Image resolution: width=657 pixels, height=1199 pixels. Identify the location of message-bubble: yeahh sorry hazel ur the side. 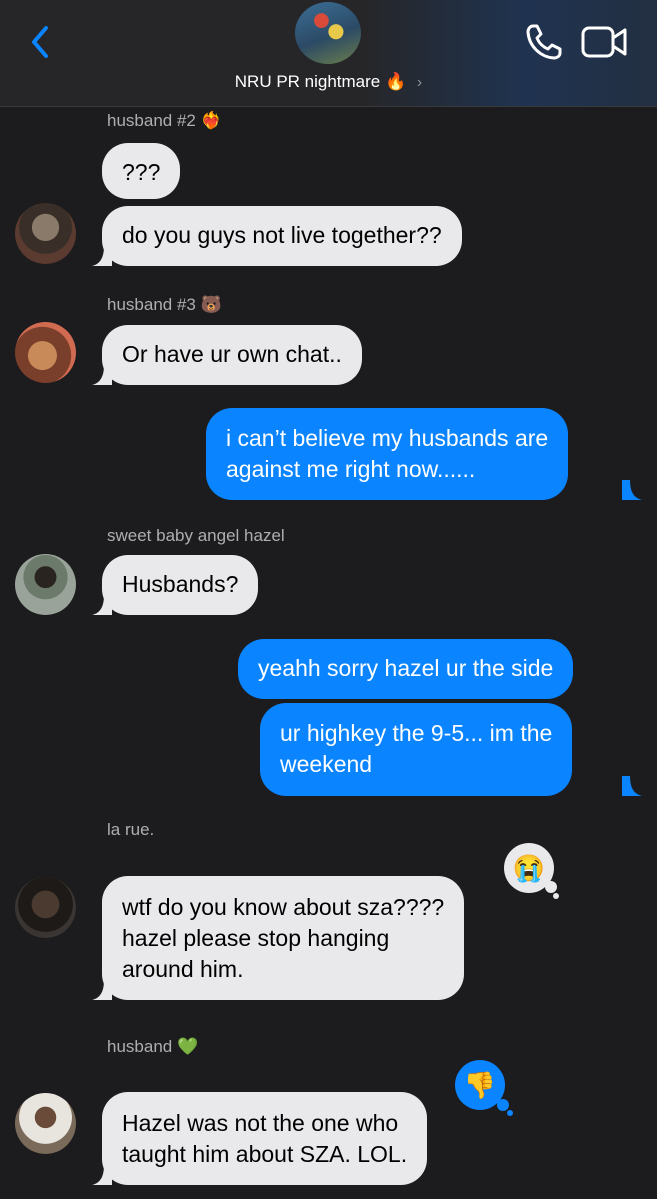
(406, 669).